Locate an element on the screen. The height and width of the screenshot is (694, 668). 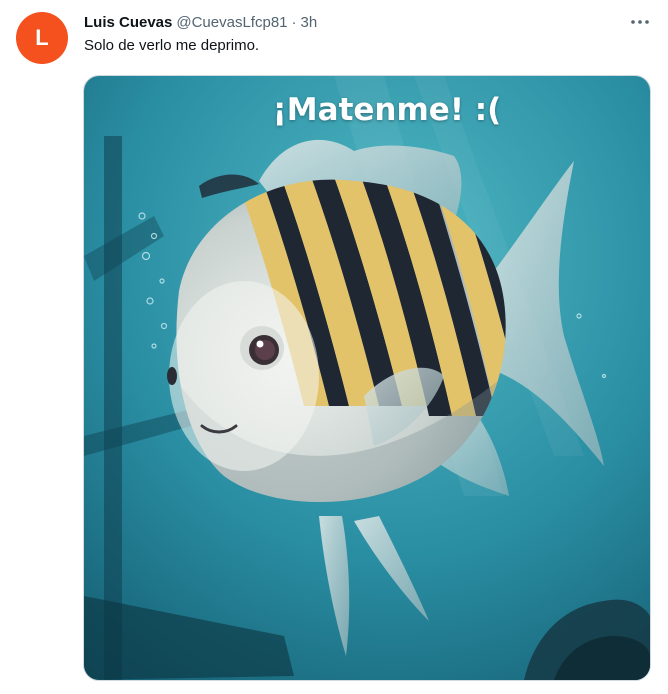
avatar-letter: L is located at coordinates (42, 37).